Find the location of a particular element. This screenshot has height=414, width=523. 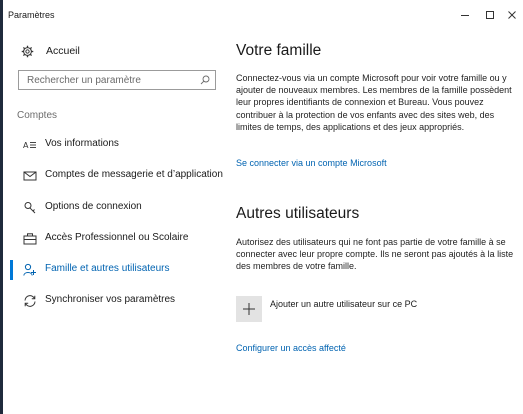

sidebar-item-label: Accès Professionnel ou Scolaire is located at coordinates (117, 237).